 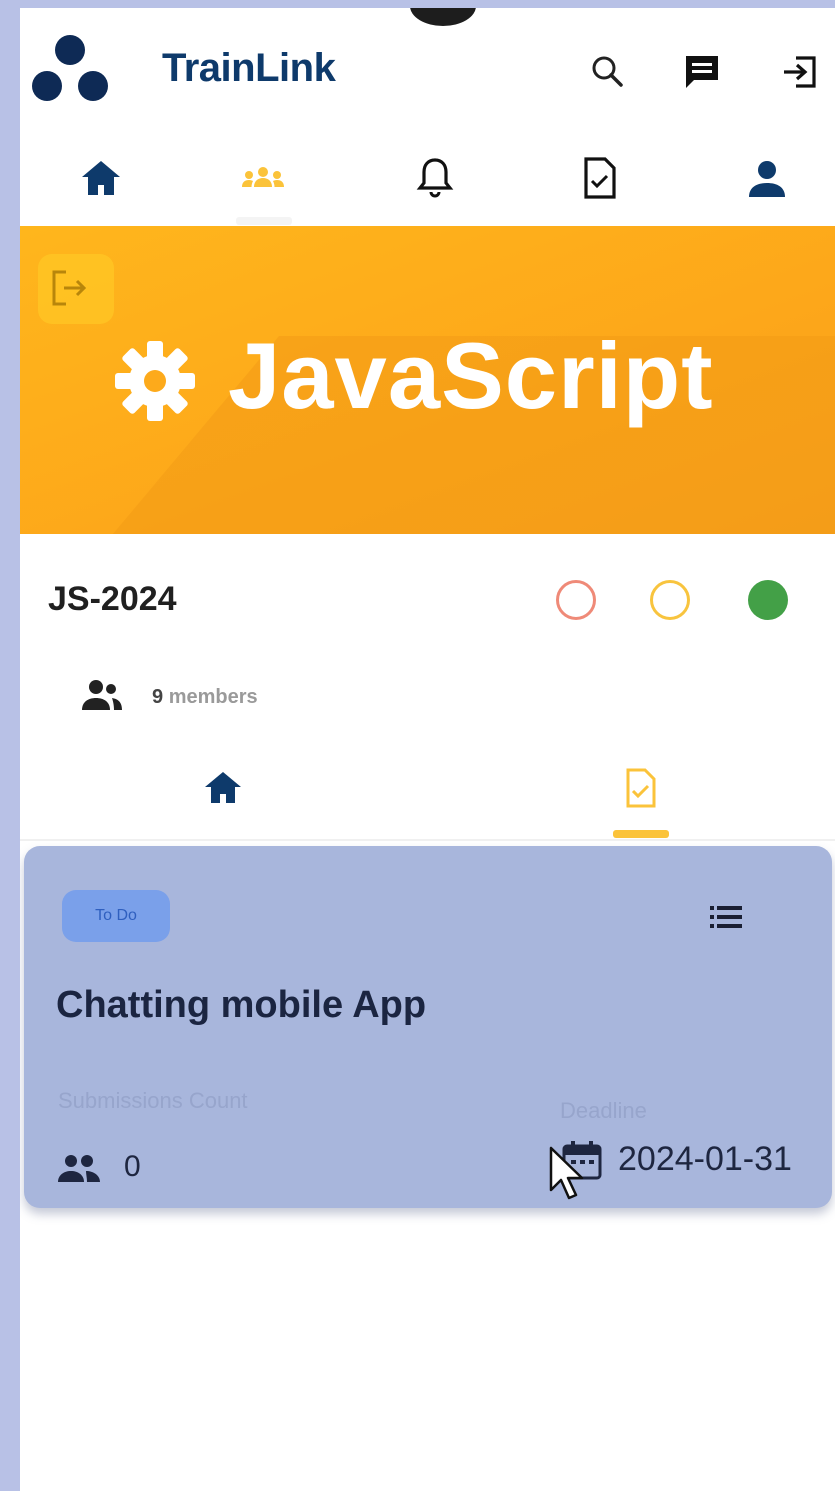 I want to click on main-tab-bar, so click(x=427, y=179).